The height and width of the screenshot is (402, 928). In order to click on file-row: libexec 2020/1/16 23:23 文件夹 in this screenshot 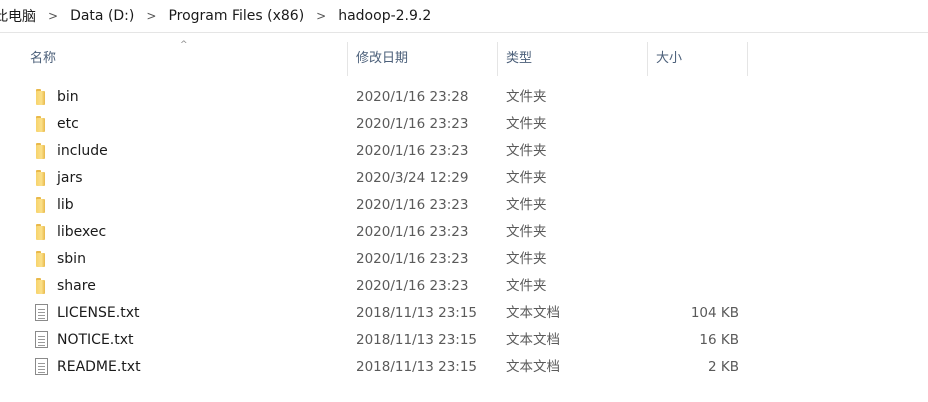, I will do `click(464, 232)`.